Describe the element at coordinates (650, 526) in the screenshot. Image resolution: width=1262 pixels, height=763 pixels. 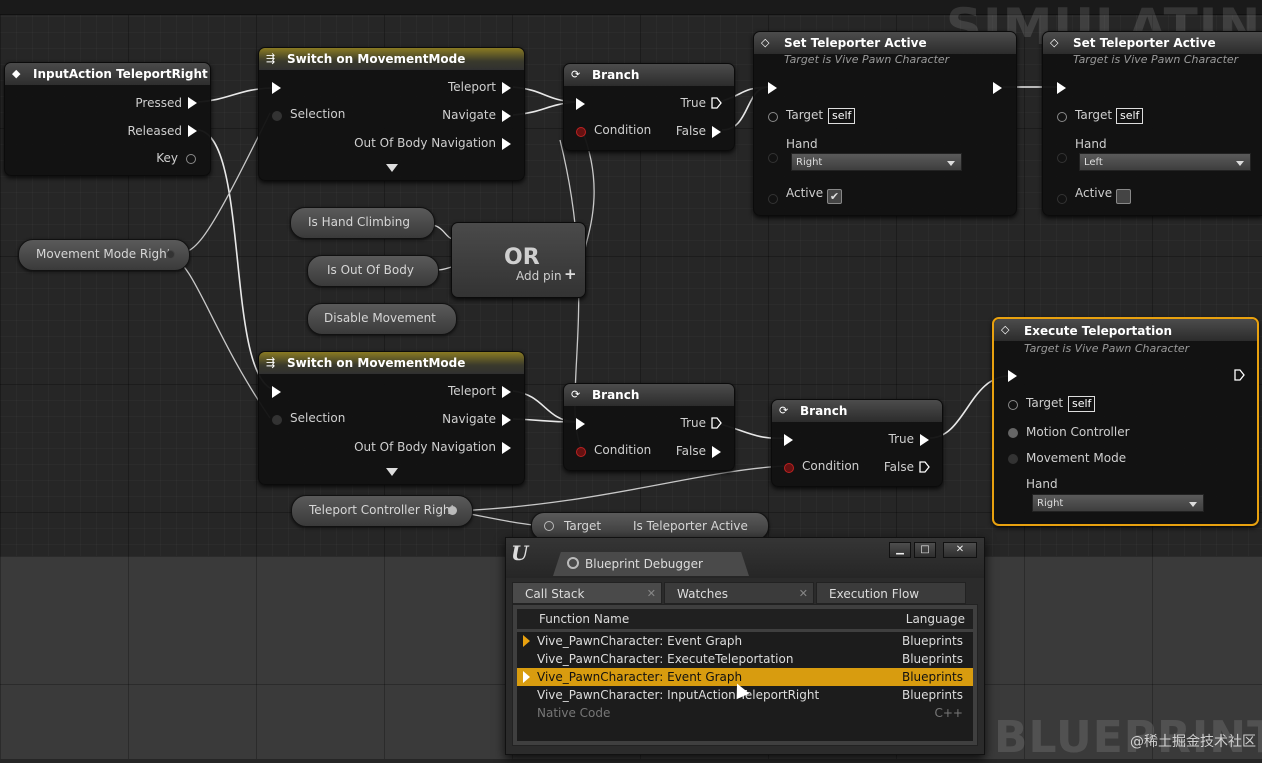
I see `is-teleporter-active-node: Target Is Teleporter Active` at that location.